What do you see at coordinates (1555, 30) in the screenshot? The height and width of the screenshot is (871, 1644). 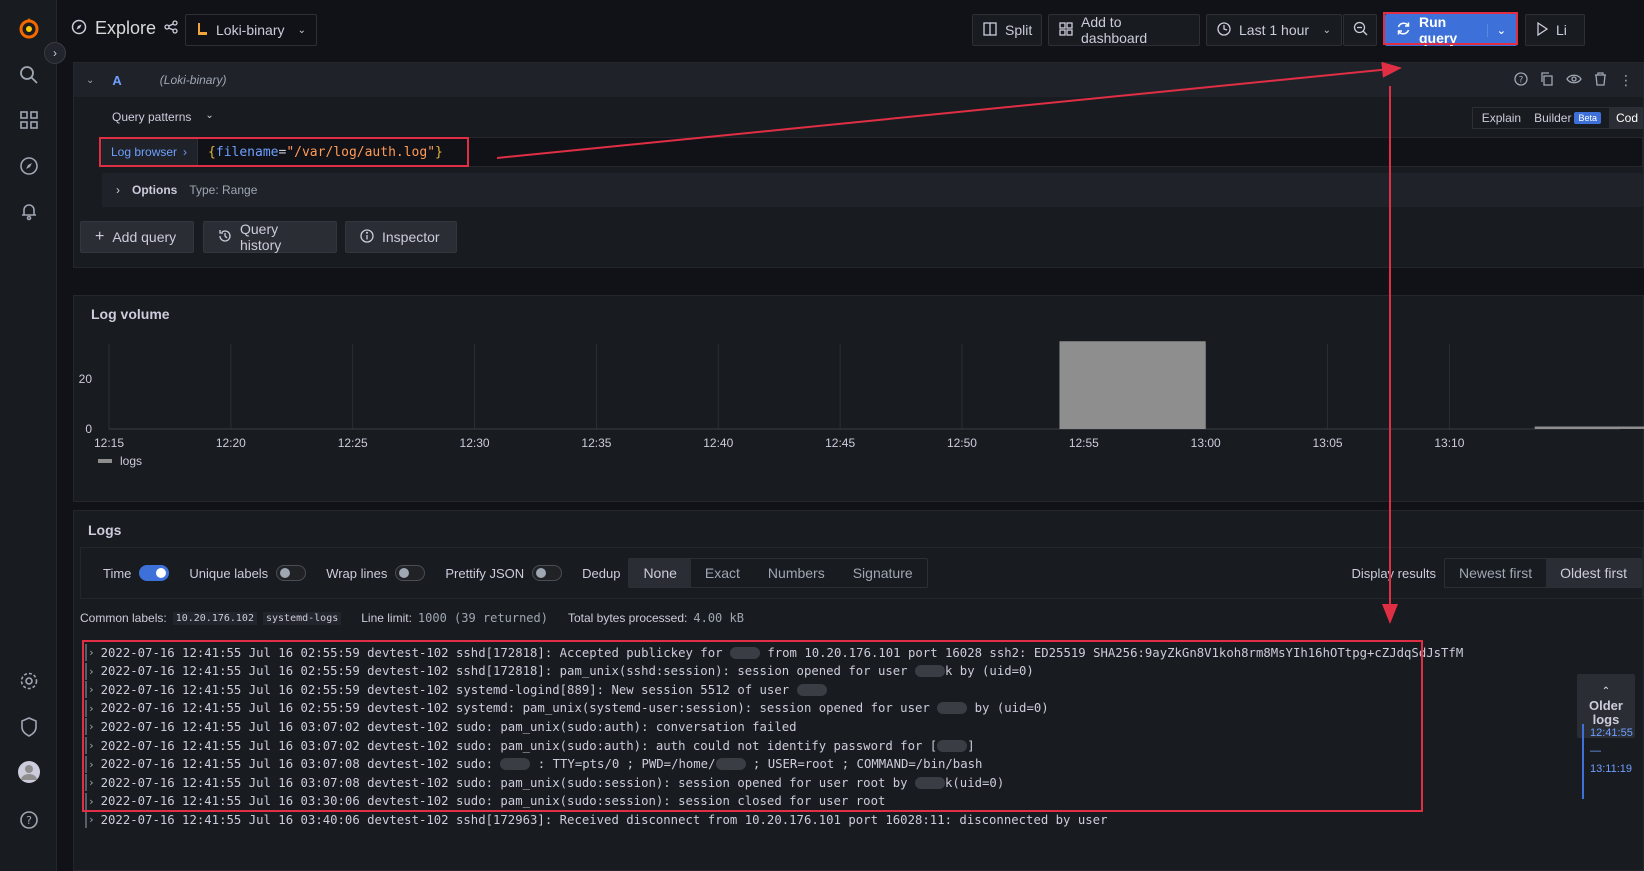 I see `live-button: Li` at bounding box center [1555, 30].